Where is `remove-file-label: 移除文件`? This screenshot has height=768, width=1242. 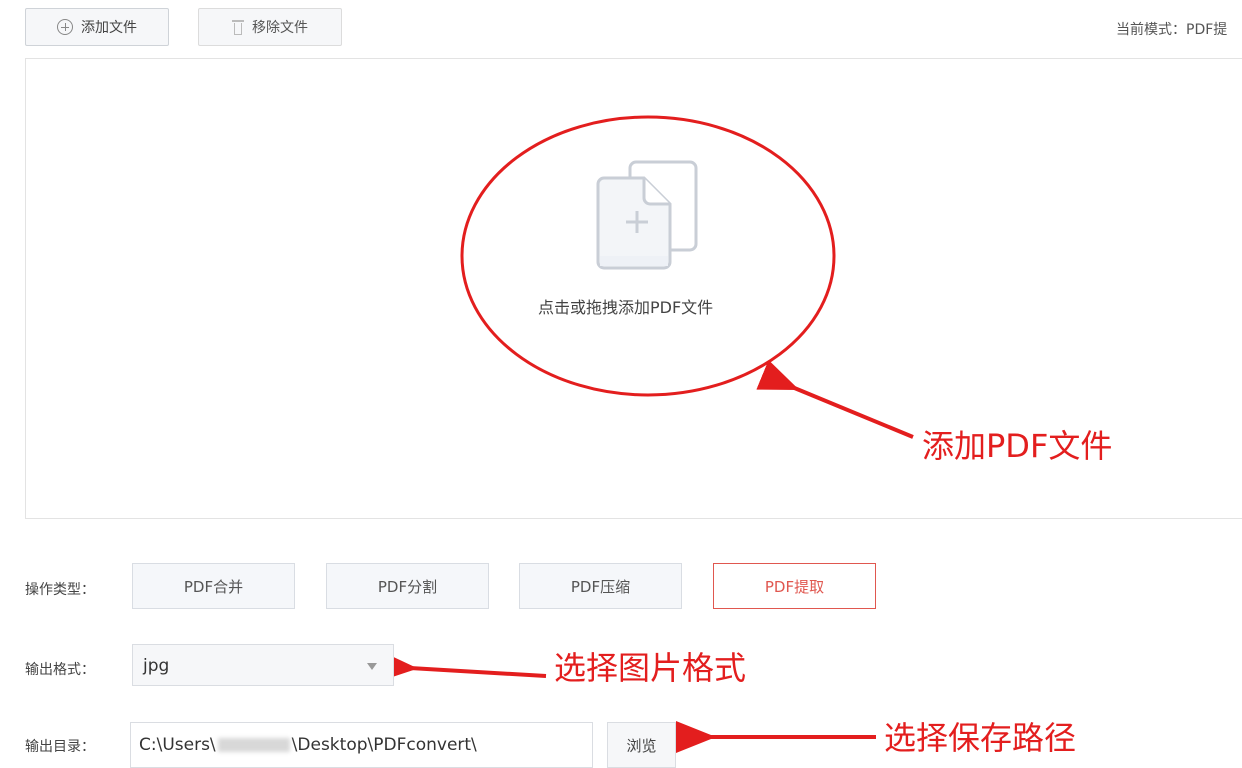 remove-file-label: 移除文件 is located at coordinates (280, 28).